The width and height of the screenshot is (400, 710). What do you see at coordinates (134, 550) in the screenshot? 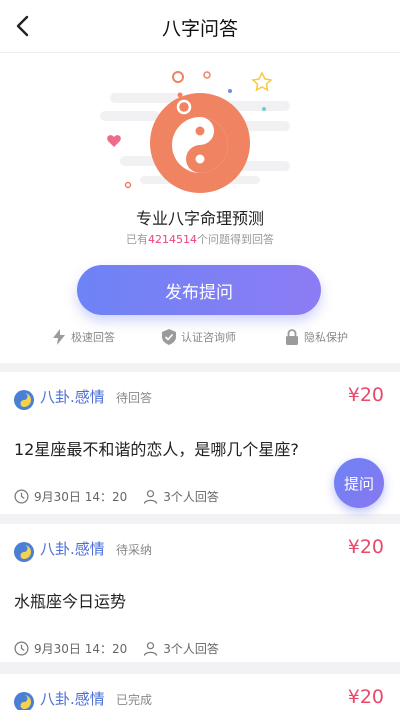
I see `question-status: 待采纳` at bounding box center [134, 550].